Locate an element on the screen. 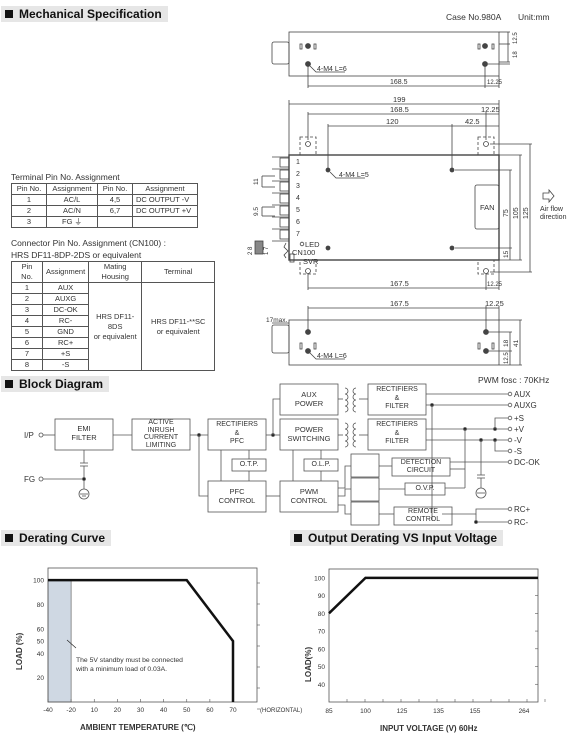 The width and height of the screenshot is (573, 750). y-tick-label: 50 is located at coordinates (322, 667).